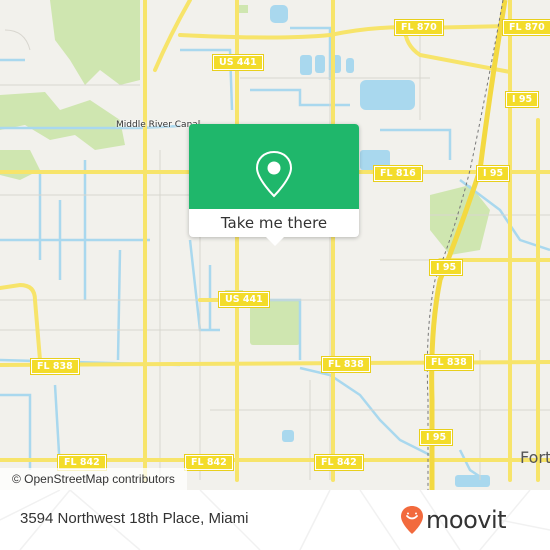 This screenshot has height=550, width=550. Describe the element at coordinates (275, 241) in the screenshot. I see `popup-pointer` at that location.